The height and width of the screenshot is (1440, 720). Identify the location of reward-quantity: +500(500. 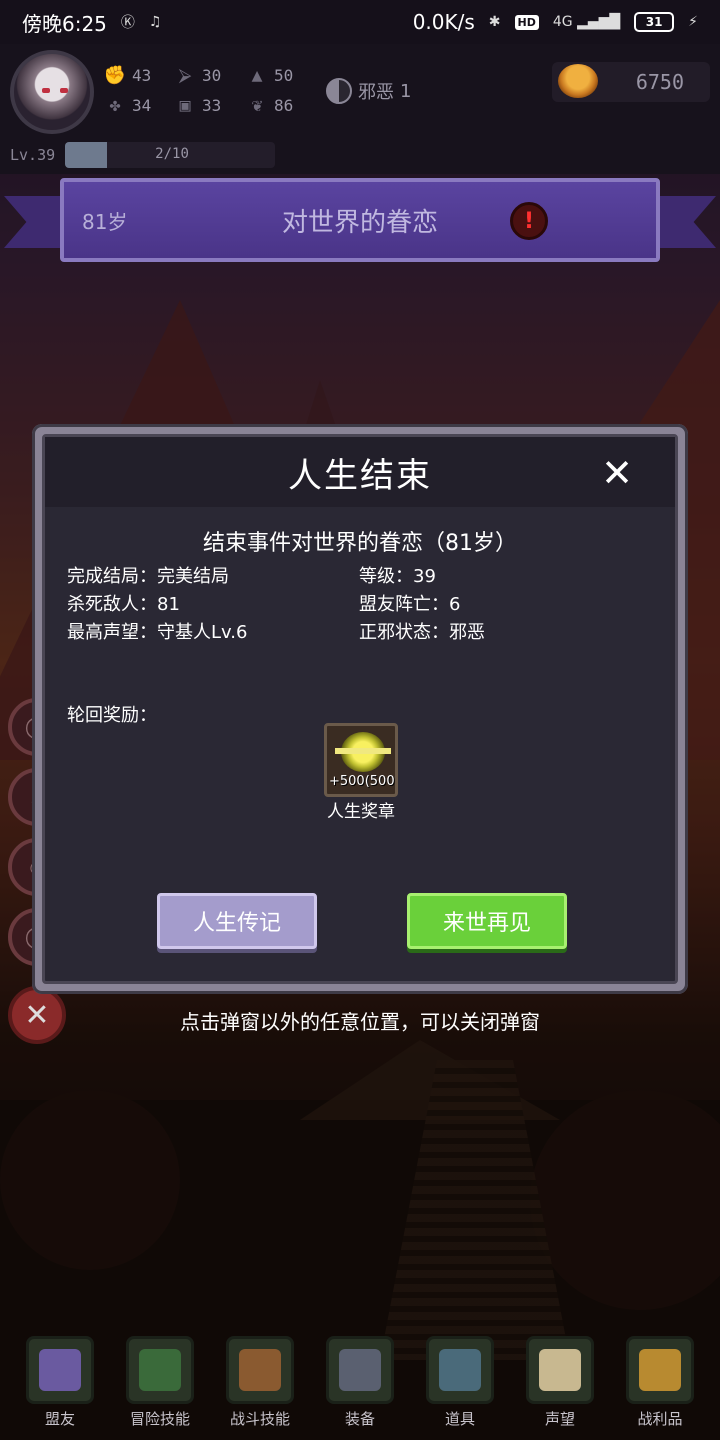
(362, 781).